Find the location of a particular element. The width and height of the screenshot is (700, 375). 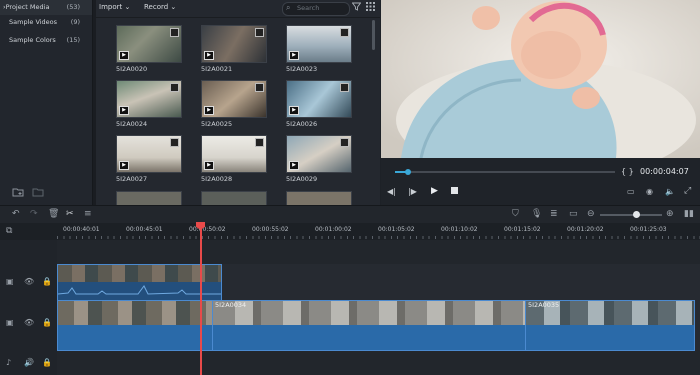

import-button: Import ⌄ is located at coordinates (114, 7).